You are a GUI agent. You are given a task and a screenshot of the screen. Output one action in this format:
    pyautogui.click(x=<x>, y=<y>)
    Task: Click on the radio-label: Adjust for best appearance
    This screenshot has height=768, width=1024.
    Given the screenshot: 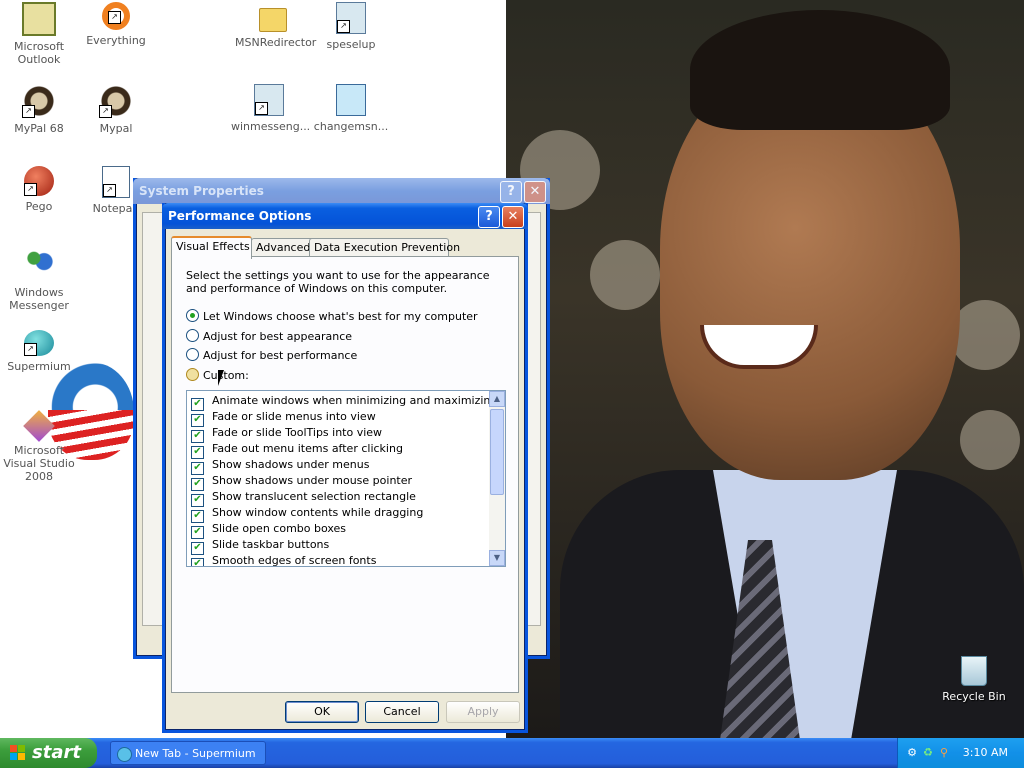 What is the action you would take?
    pyautogui.click(x=278, y=336)
    